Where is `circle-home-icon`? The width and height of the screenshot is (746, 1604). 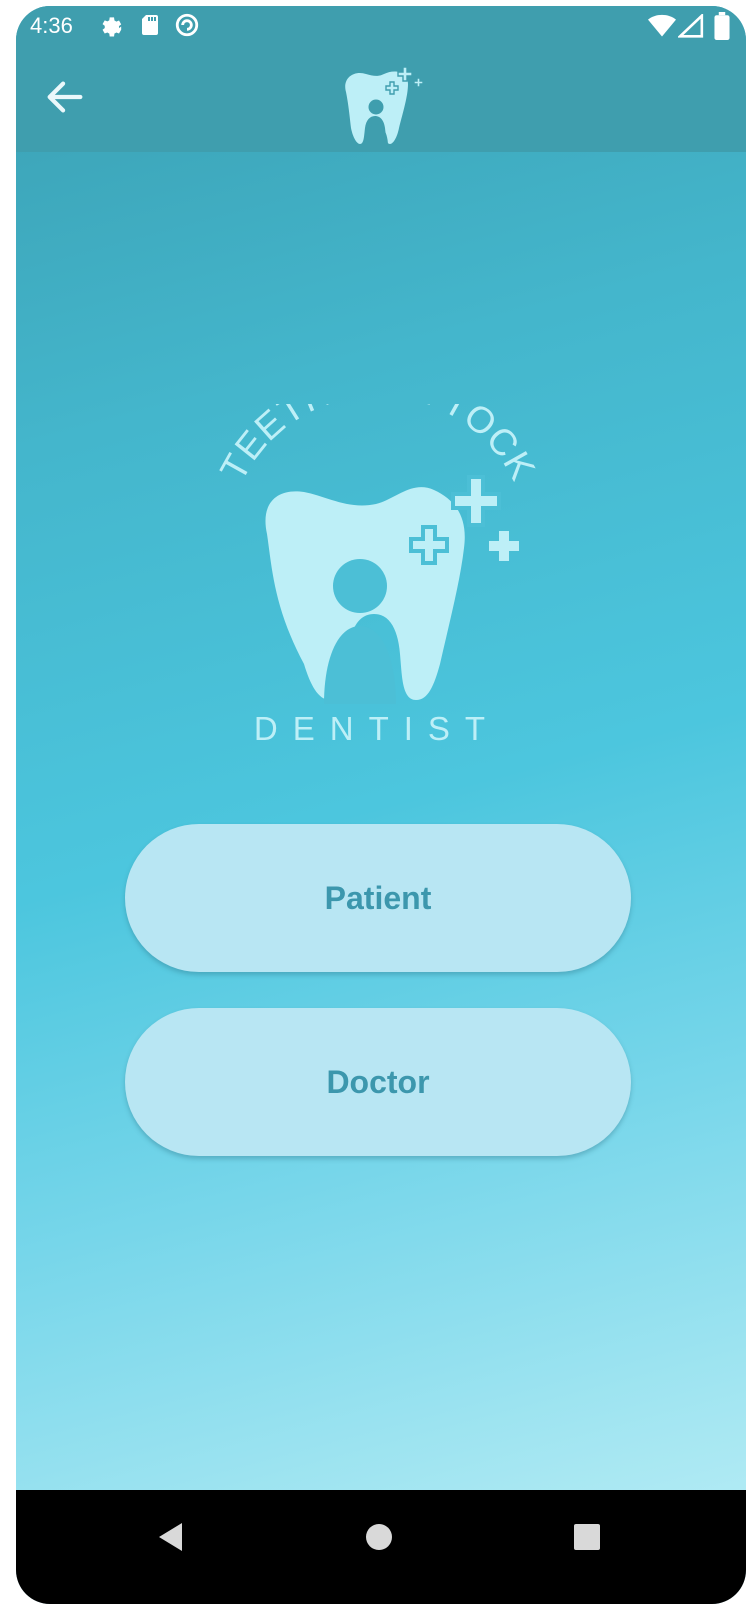 circle-home-icon is located at coordinates (379, 1537).